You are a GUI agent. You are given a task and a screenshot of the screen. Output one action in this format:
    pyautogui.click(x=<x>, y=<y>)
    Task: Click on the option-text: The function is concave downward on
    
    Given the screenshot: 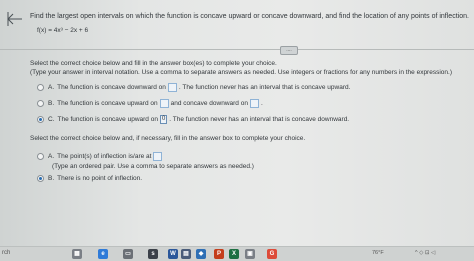 What is the action you would take?
    pyautogui.click(x=111, y=87)
    